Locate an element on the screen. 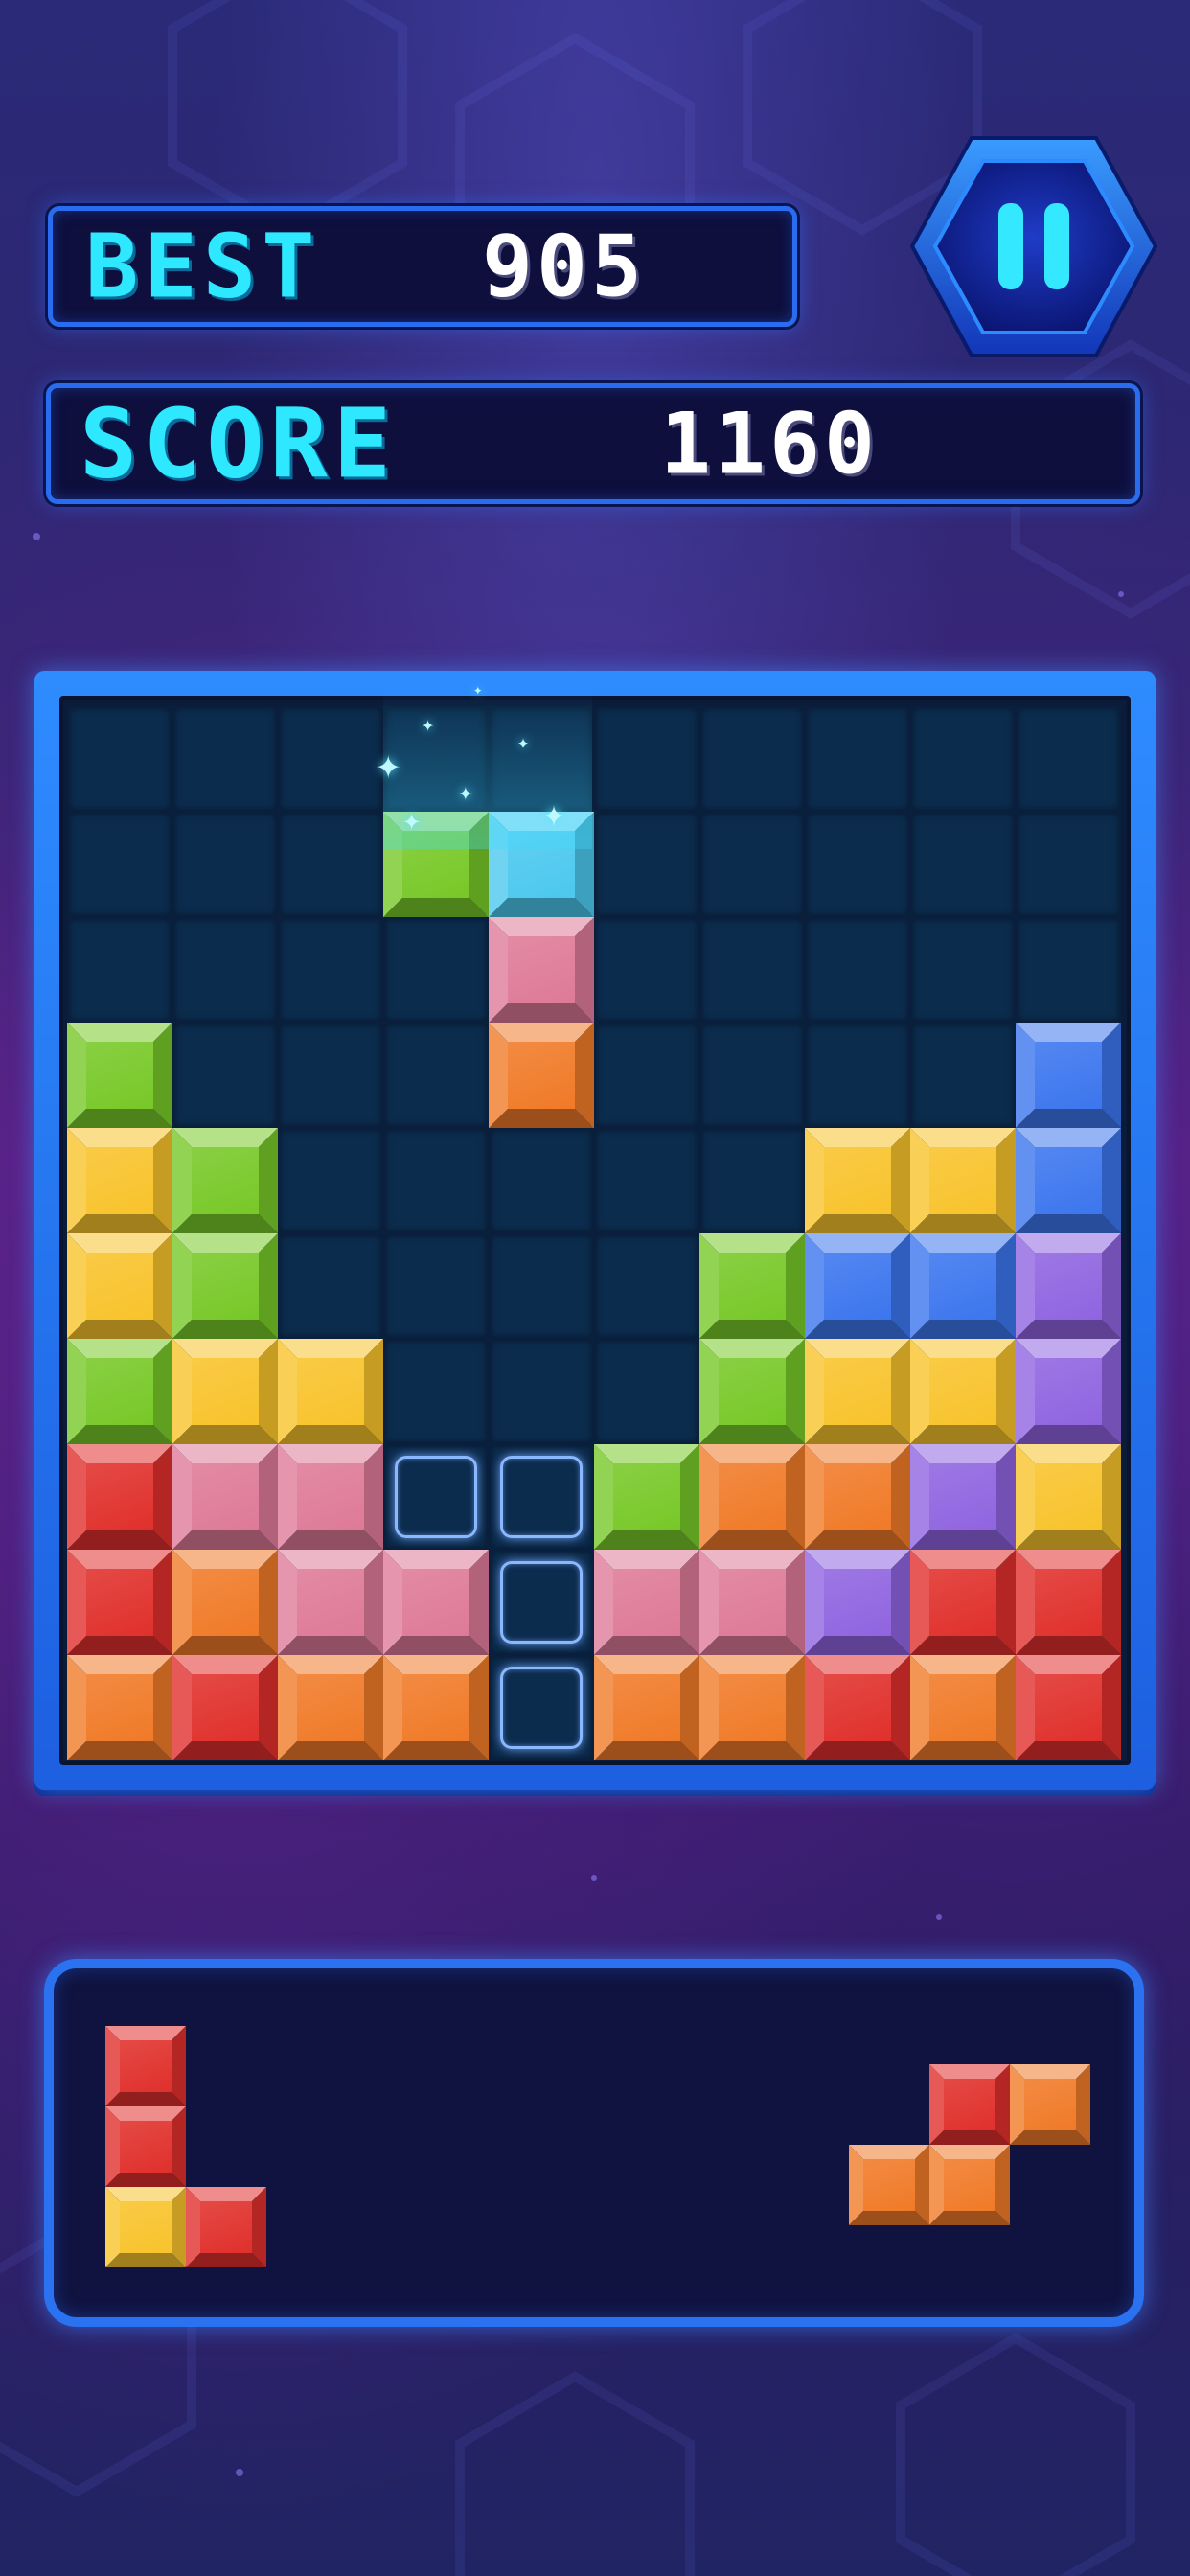 The width and height of the screenshot is (1190, 2576). pause-icon is located at coordinates (1034, 246).